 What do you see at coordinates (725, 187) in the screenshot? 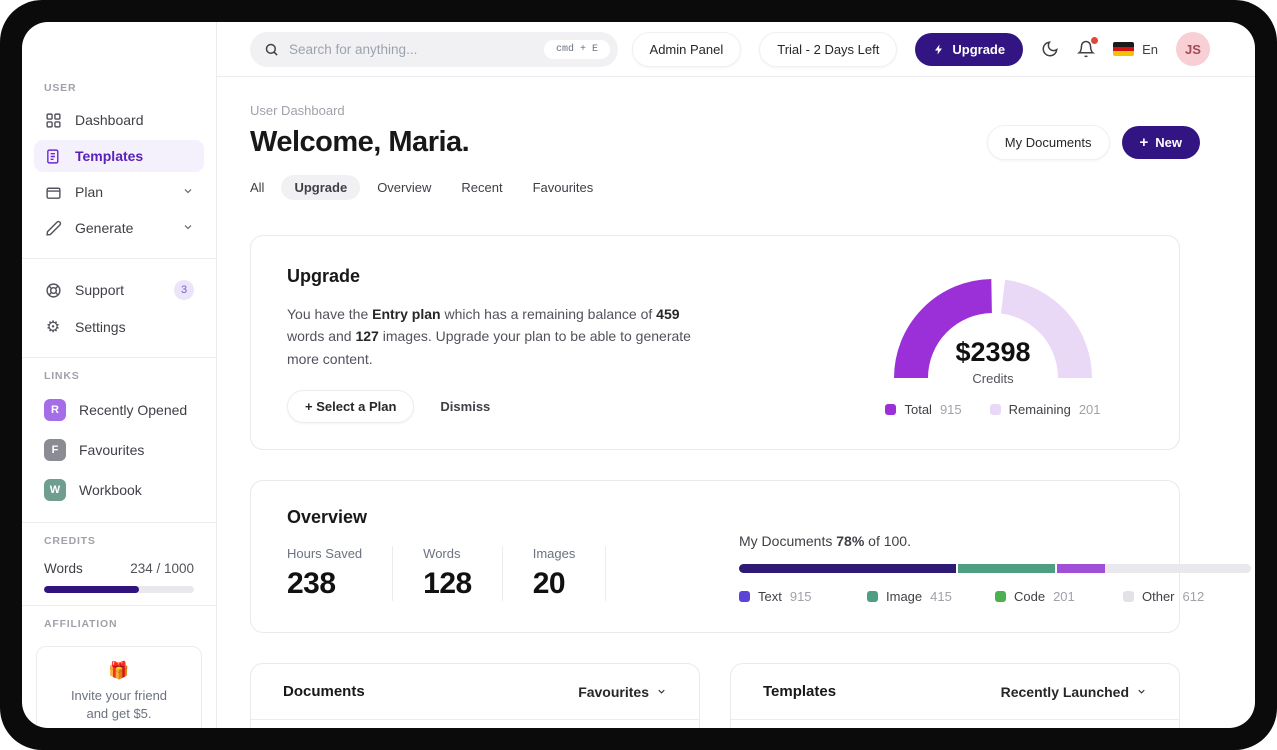
I see `filter-tabs: All Upgrade Overview Recent Favourites` at bounding box center [725, 187].